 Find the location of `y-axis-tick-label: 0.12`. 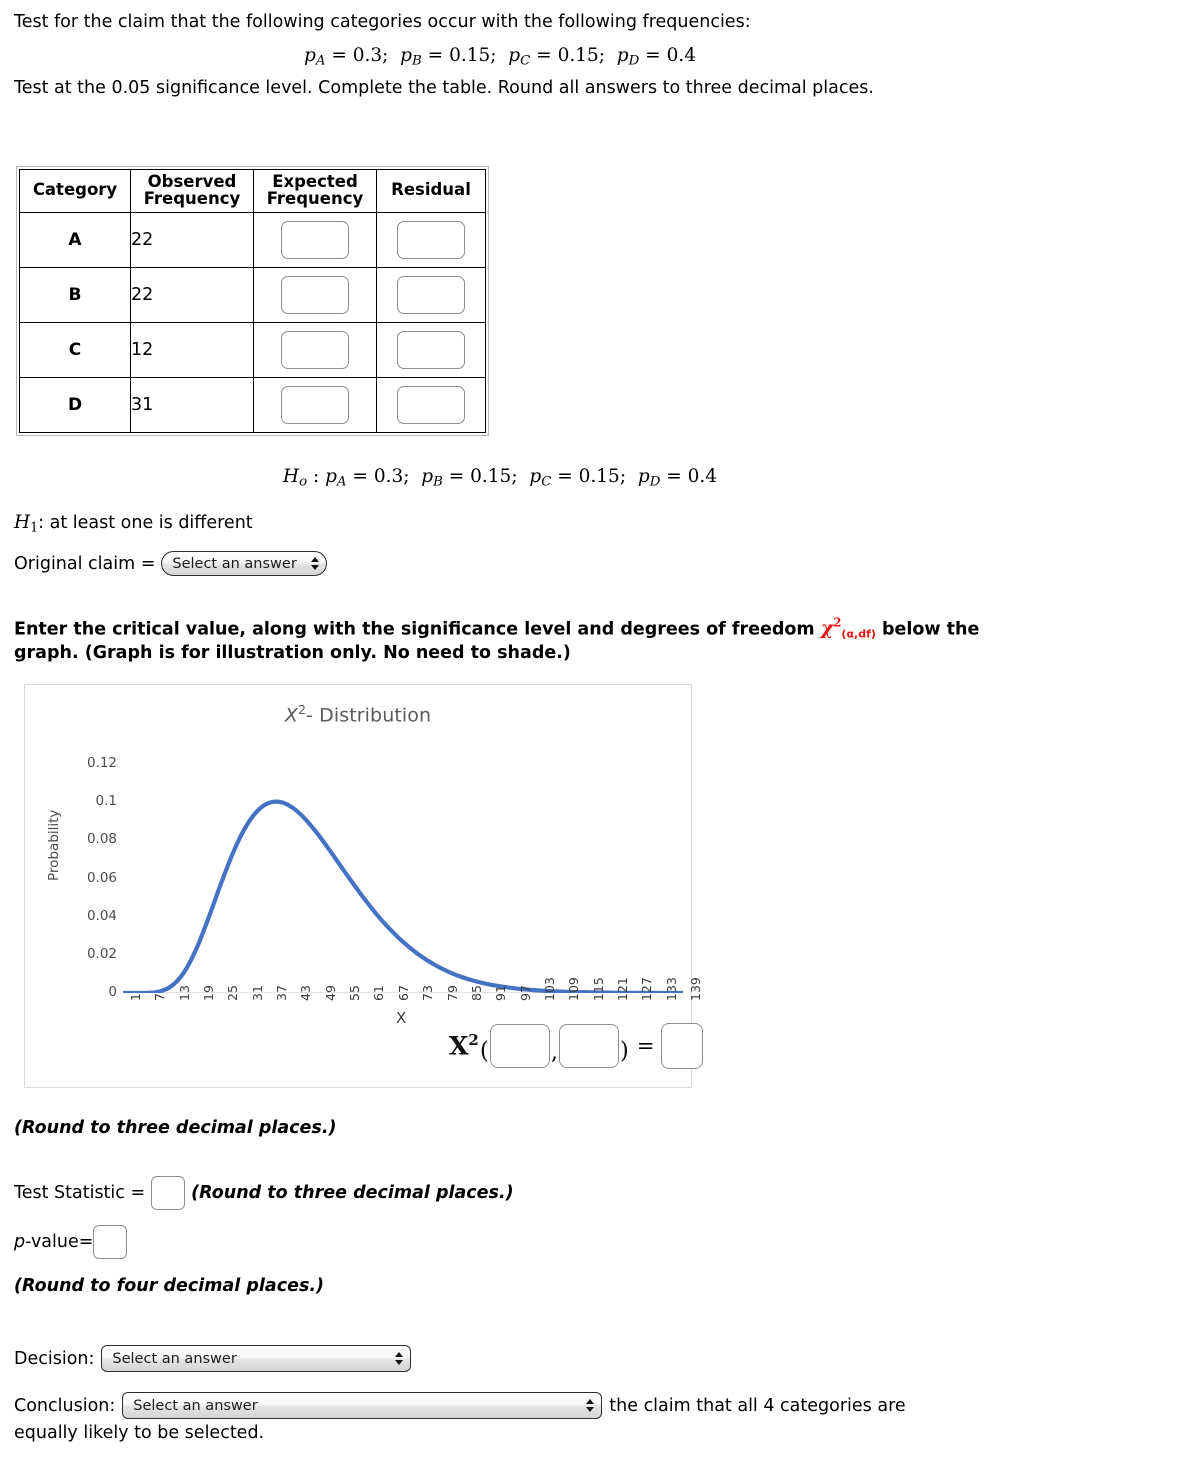

y-axis-tick-label: 0.12 is located at coordinates (101, 763).